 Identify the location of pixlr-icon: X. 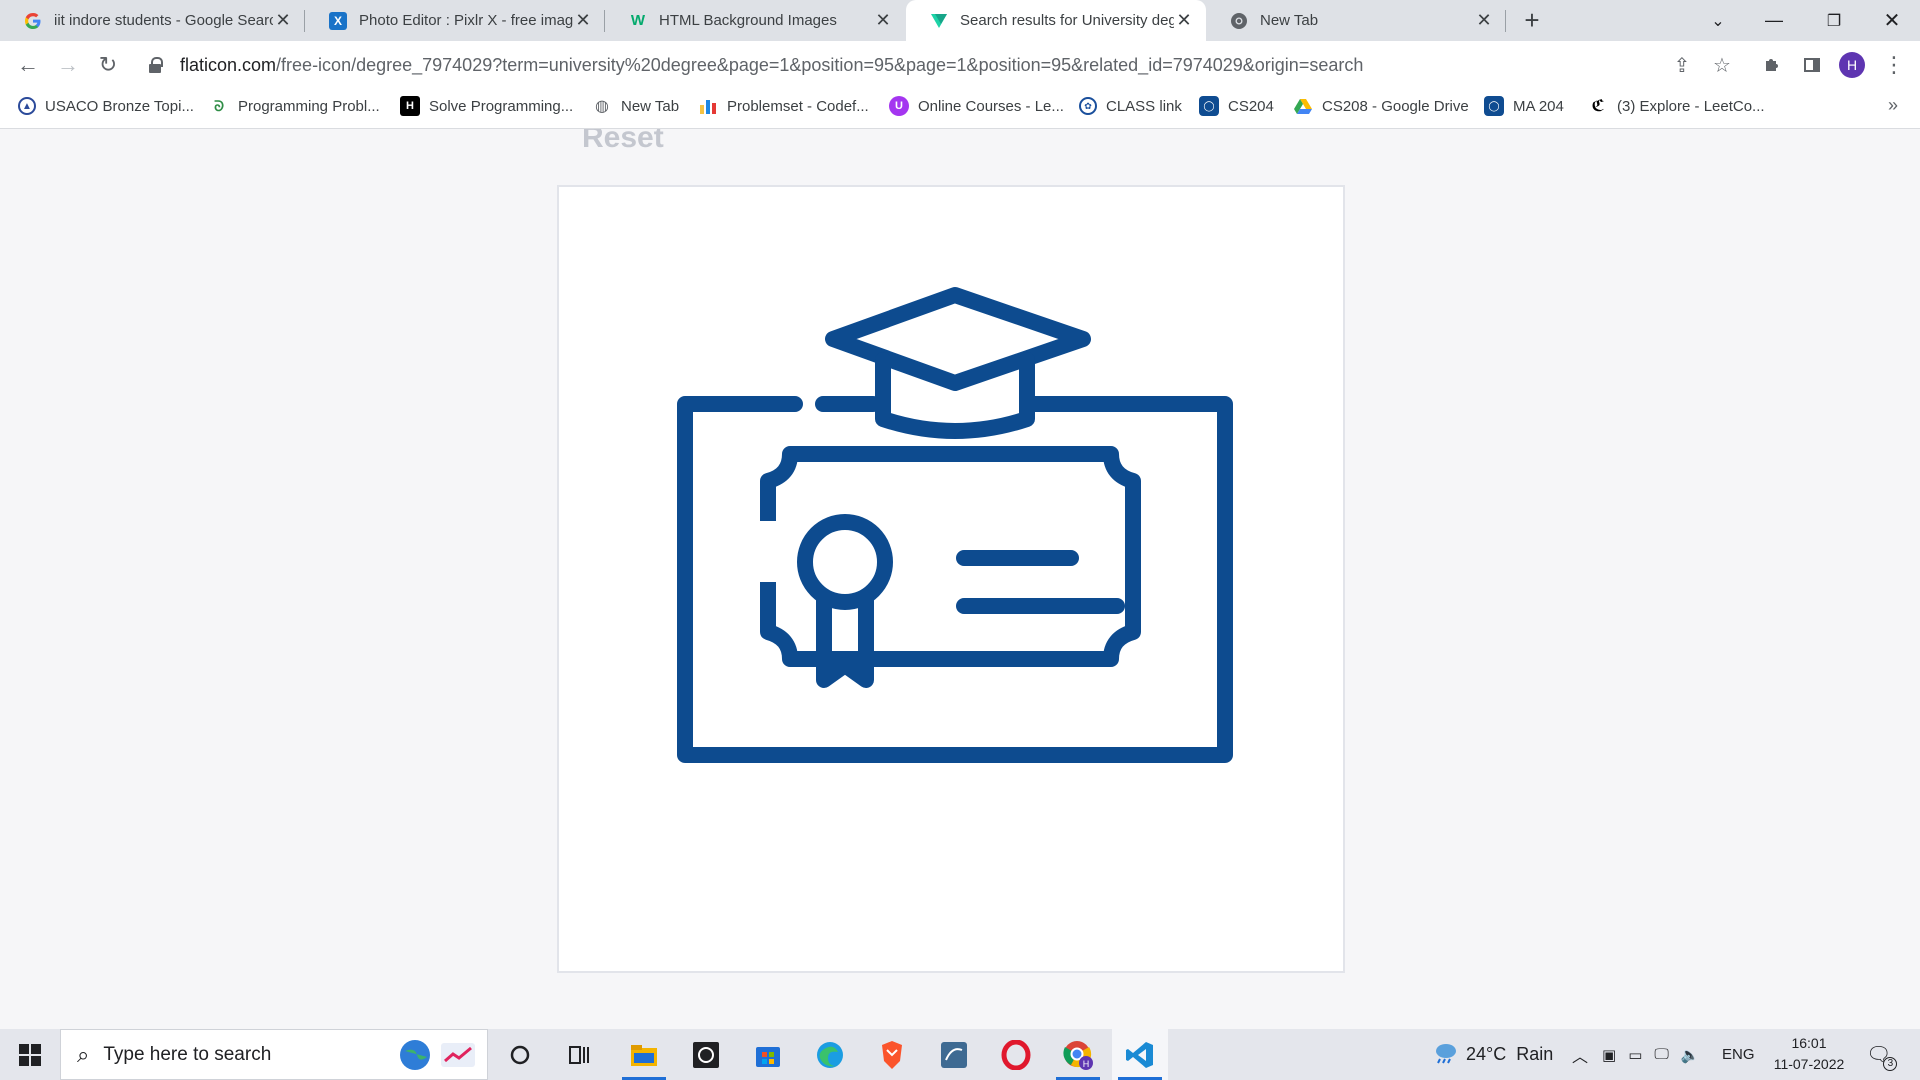
(338, 20).